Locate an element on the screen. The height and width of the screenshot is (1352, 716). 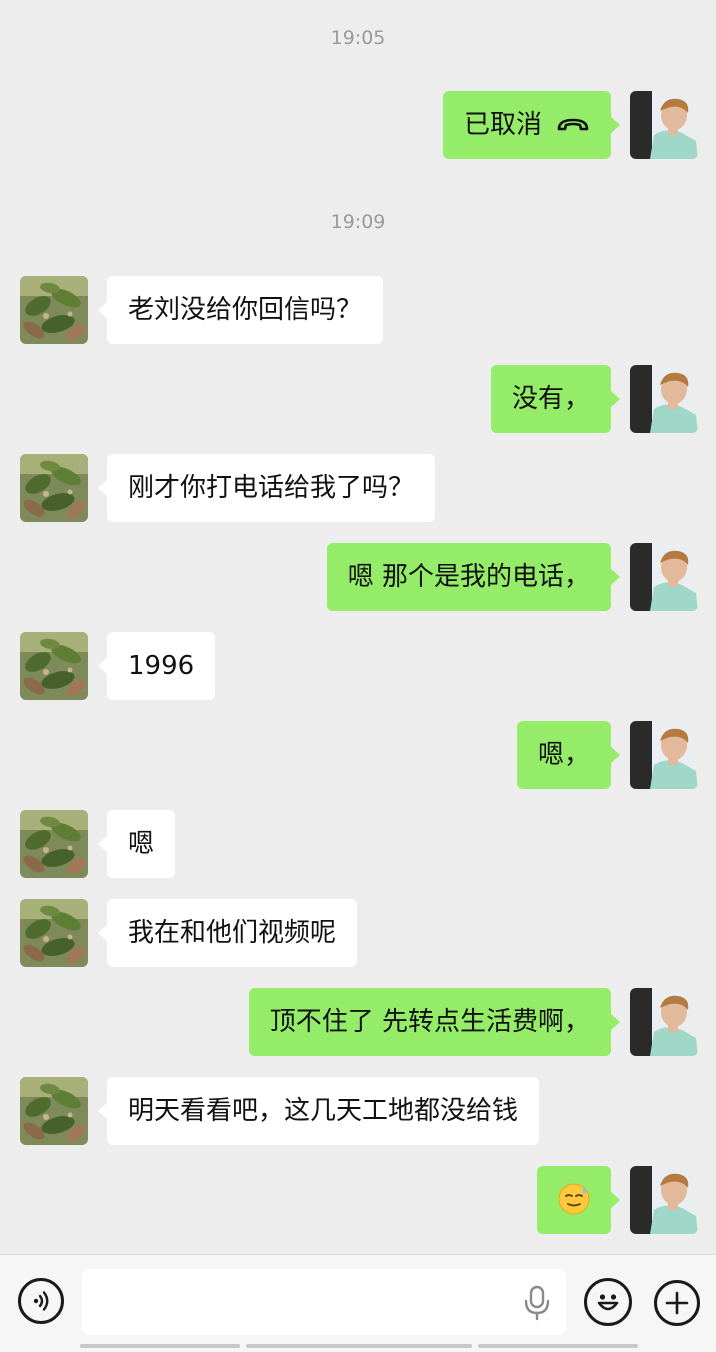
call-cancelled-bubble: 已取消 is located at coordinates (531, 125).